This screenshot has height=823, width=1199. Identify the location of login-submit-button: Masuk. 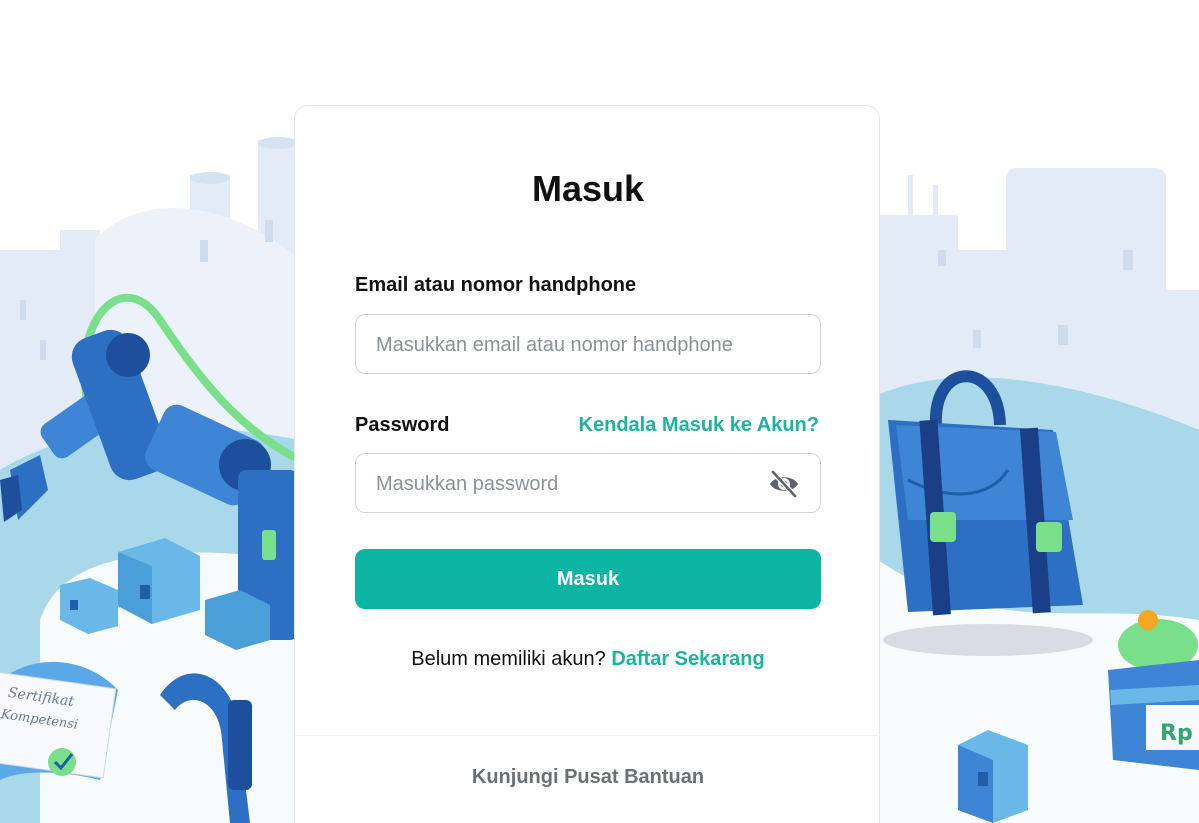
(588, 579).